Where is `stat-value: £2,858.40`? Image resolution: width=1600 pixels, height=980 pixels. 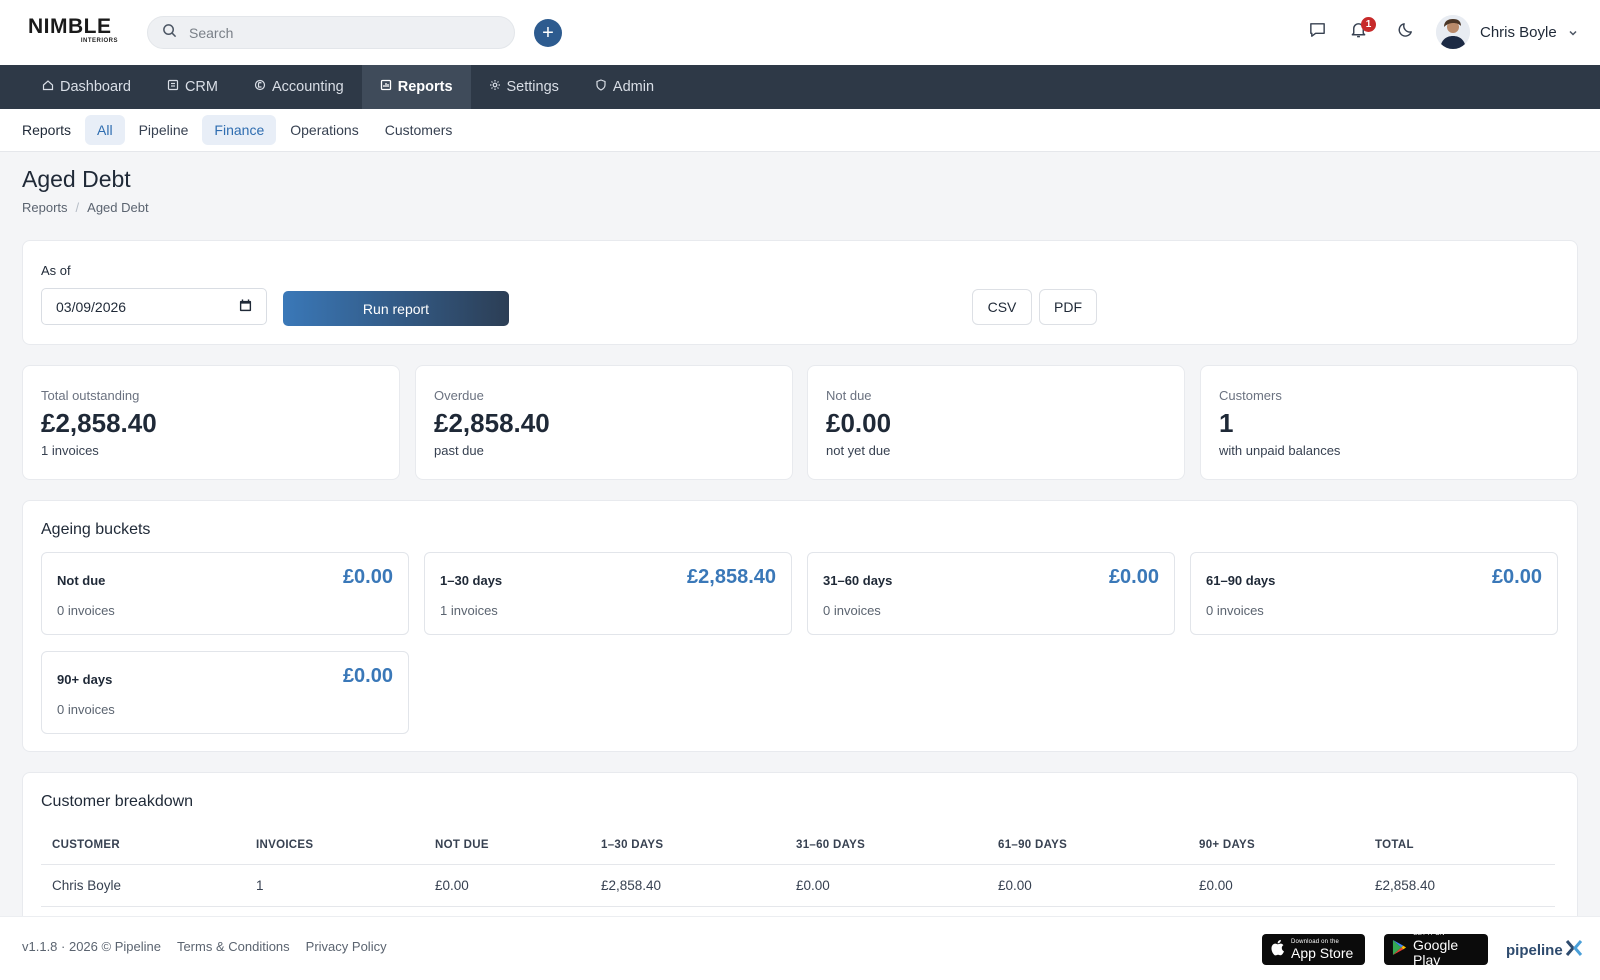
stat-value: £2,858.40 is located at coordinates (492, 423).